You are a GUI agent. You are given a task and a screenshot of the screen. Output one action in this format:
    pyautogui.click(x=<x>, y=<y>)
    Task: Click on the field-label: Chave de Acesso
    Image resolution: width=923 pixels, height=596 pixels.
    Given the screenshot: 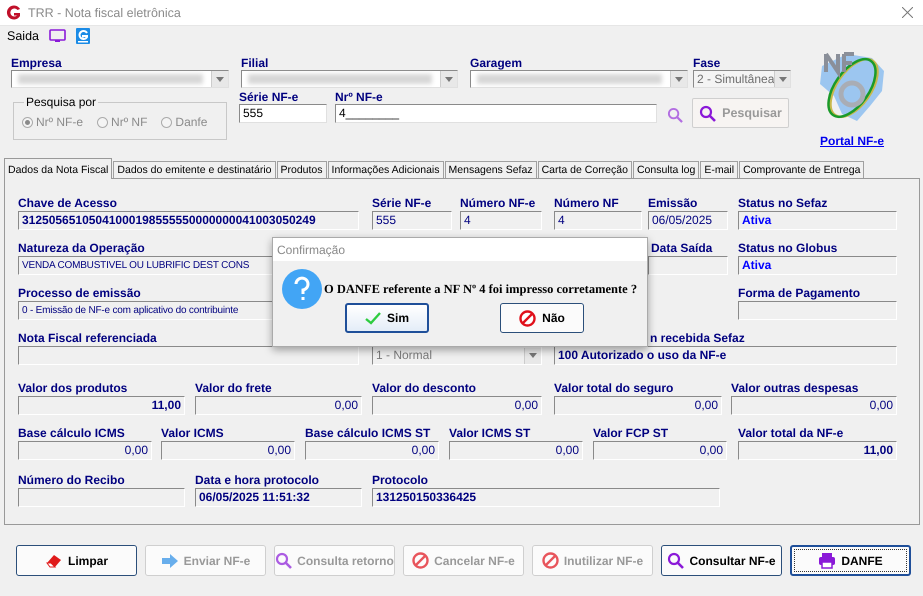 What is the action you would take?
    pyautogui.click(x=67, y=203)
    